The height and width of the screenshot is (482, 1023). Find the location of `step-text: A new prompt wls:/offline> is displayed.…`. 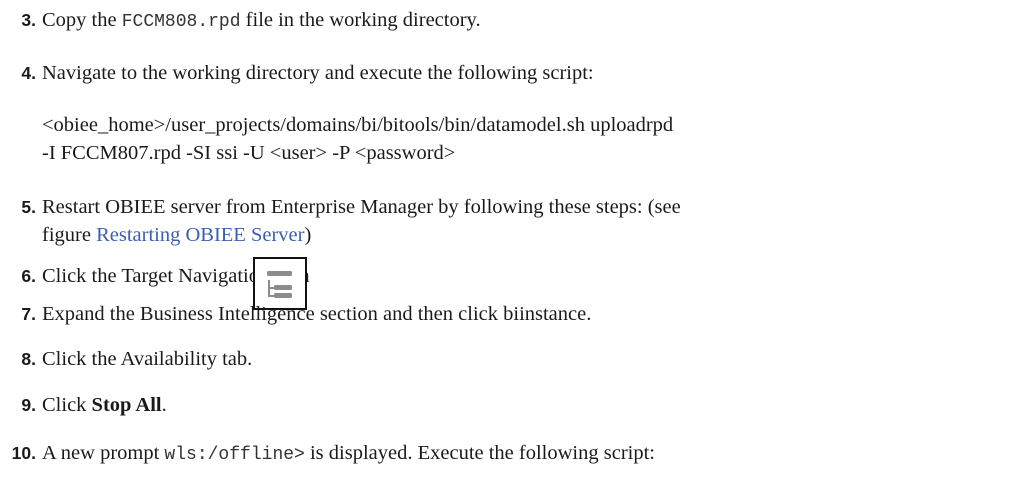

step-text: A new prompt wls:/offline> is displayed.… is located at coordinates (348, 453).